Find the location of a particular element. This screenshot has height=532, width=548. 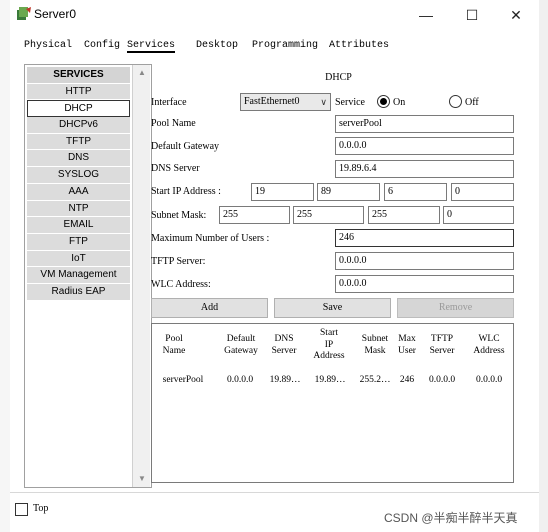

wlc-address-label: WLC Address: is located at coordinates (181, 284).